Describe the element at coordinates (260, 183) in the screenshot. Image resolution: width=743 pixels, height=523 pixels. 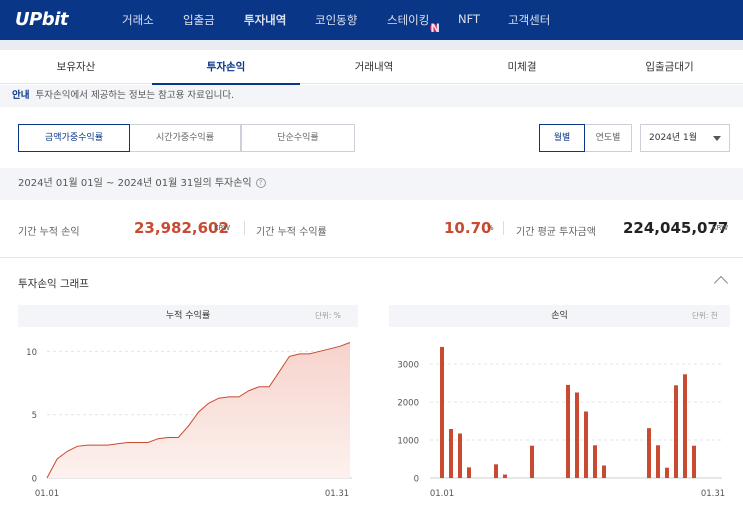
I see `help-icon: ?` at that location.